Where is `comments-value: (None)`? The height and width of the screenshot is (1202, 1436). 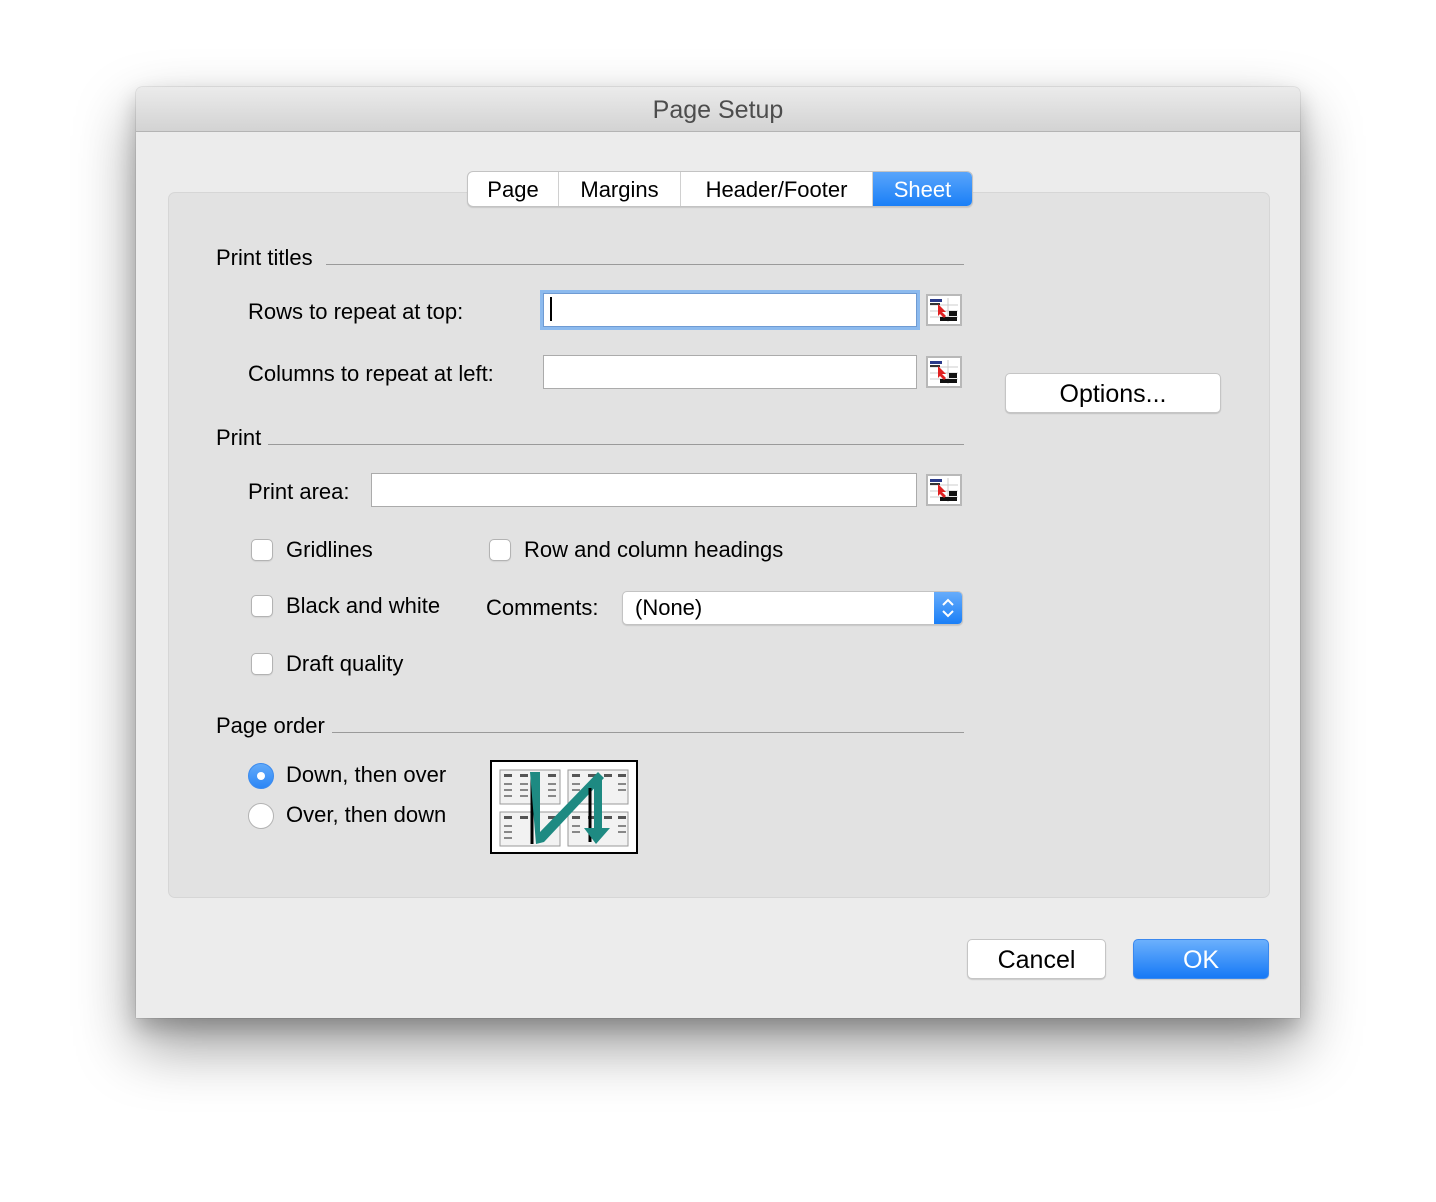 comments-value: (None) is located at coordinates (669, 607).